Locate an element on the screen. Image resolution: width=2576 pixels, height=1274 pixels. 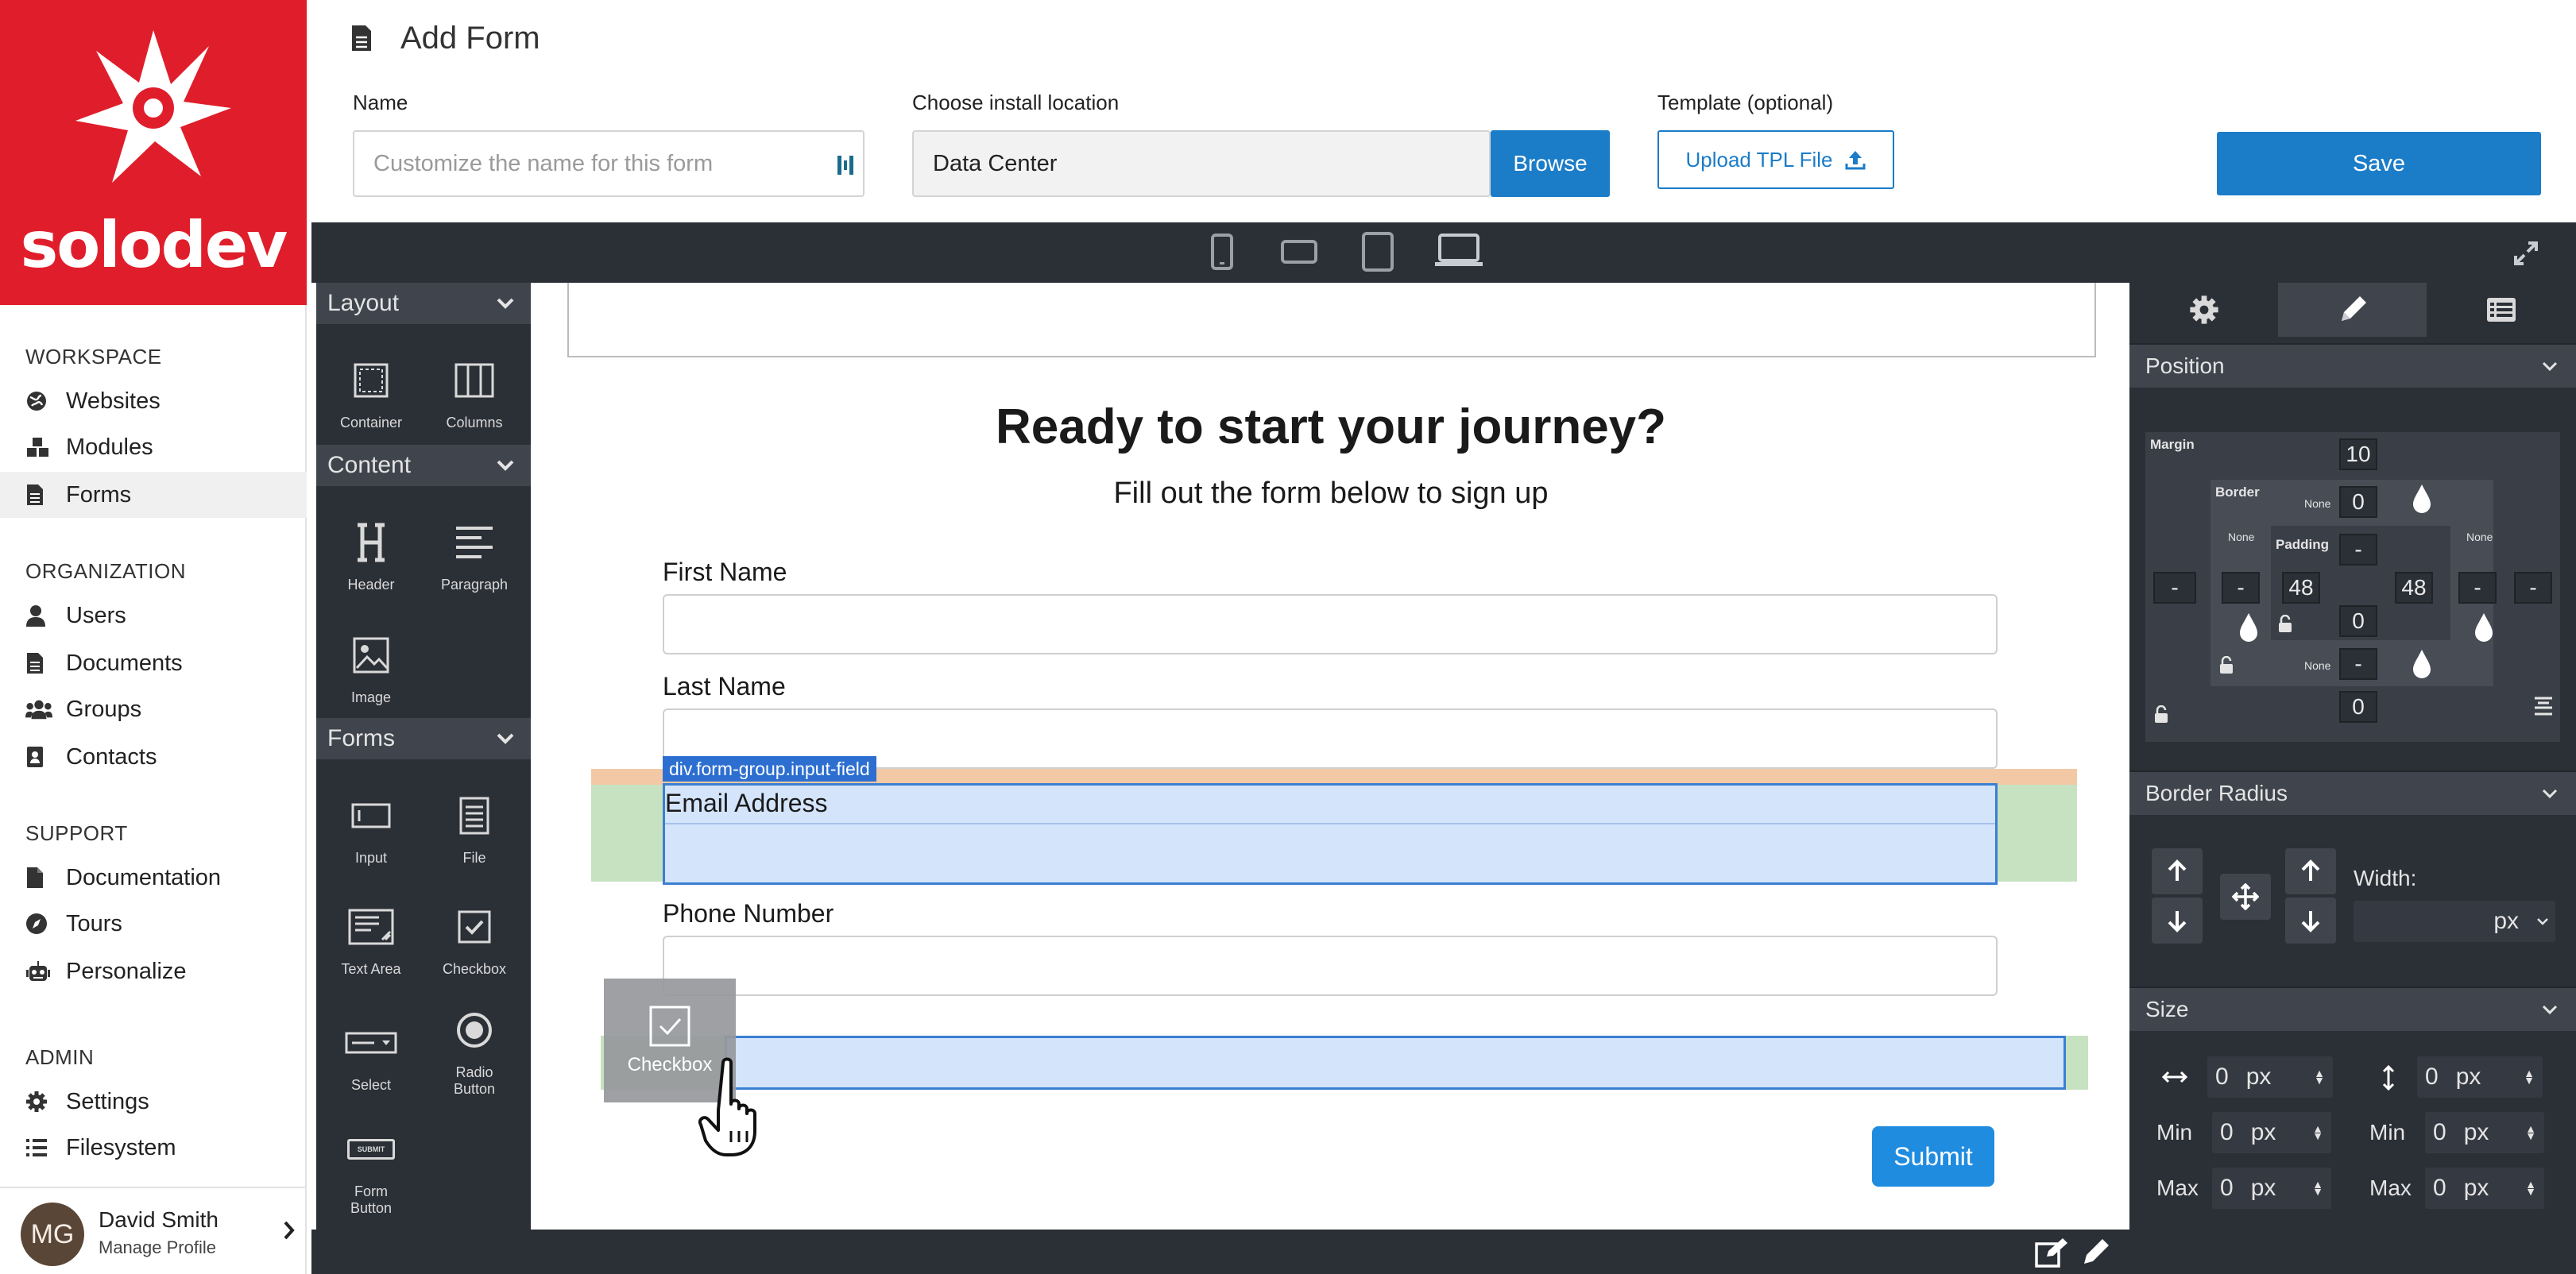
margin-right-input: - is located at coordinates (2533, 588).